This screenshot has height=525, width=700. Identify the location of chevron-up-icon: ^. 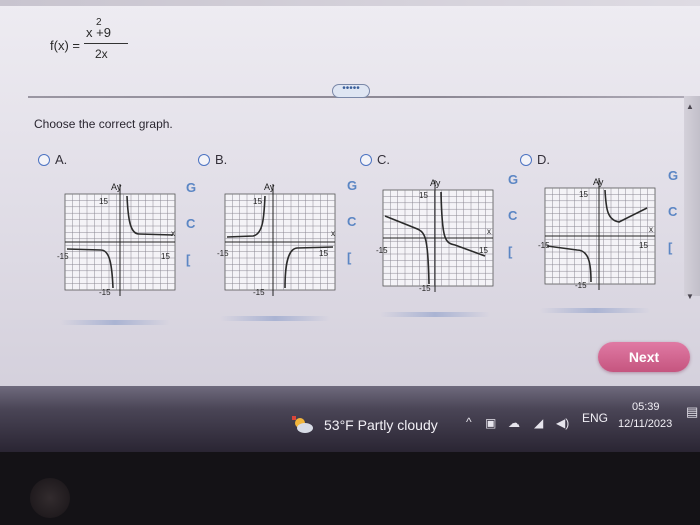
(469, 422).